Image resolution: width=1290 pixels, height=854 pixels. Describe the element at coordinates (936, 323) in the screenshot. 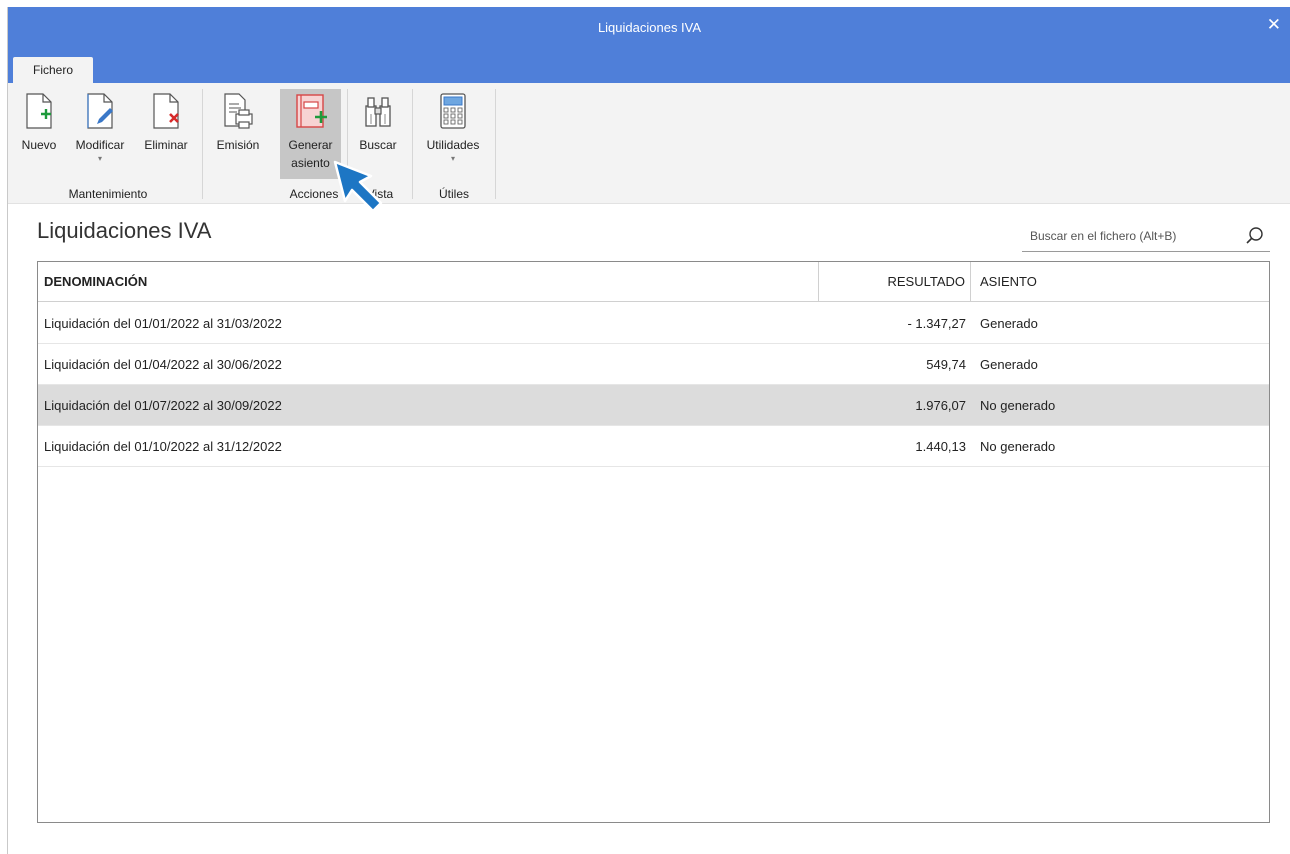

I see `cell-resultado: - 1.347,27` at that location.